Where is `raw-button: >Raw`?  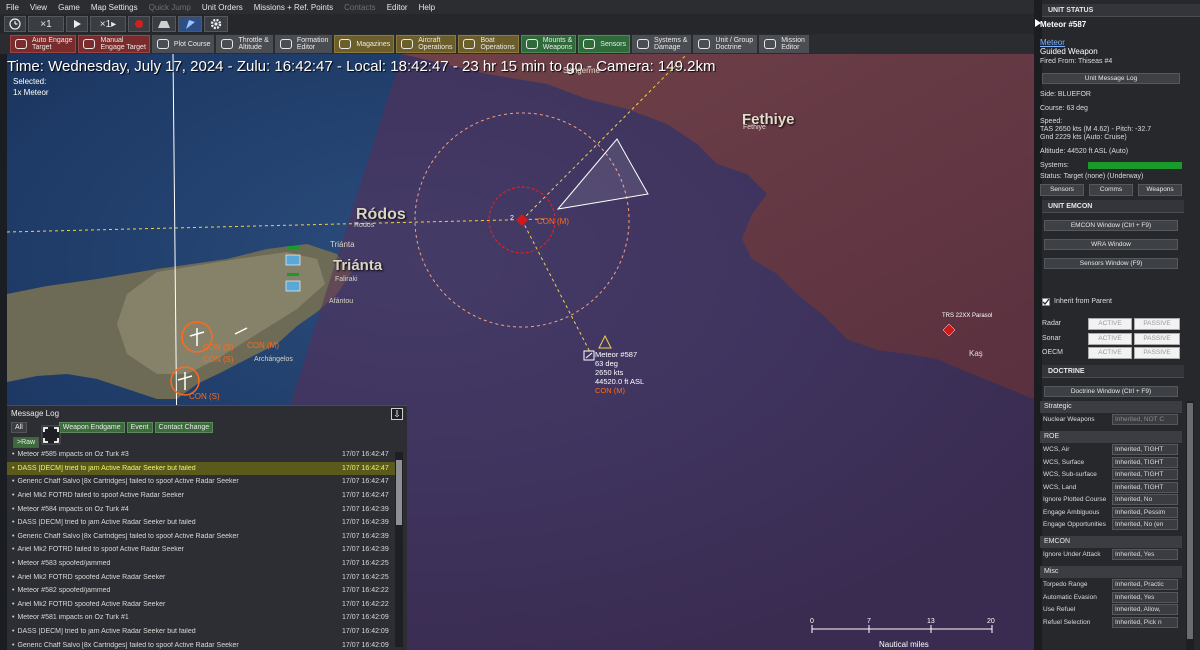 raw-button: >Raw is located at coordinates (26, 442).